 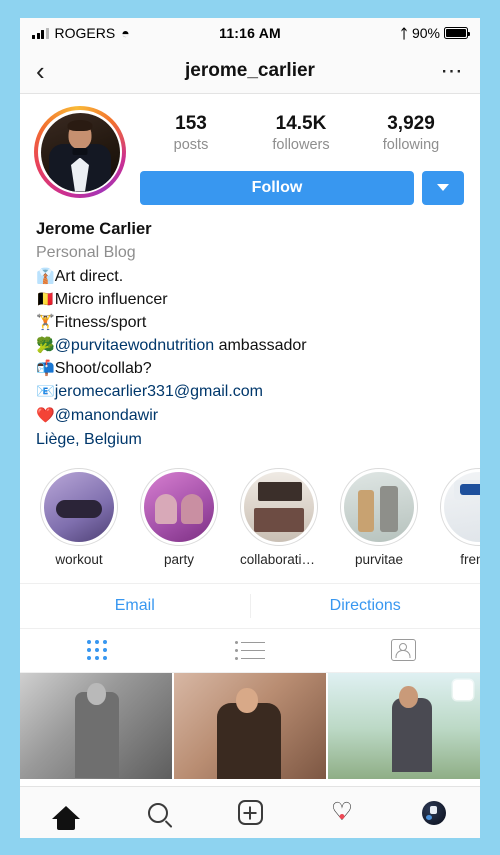 I want to click on avatar, so click(x=82, y=152).